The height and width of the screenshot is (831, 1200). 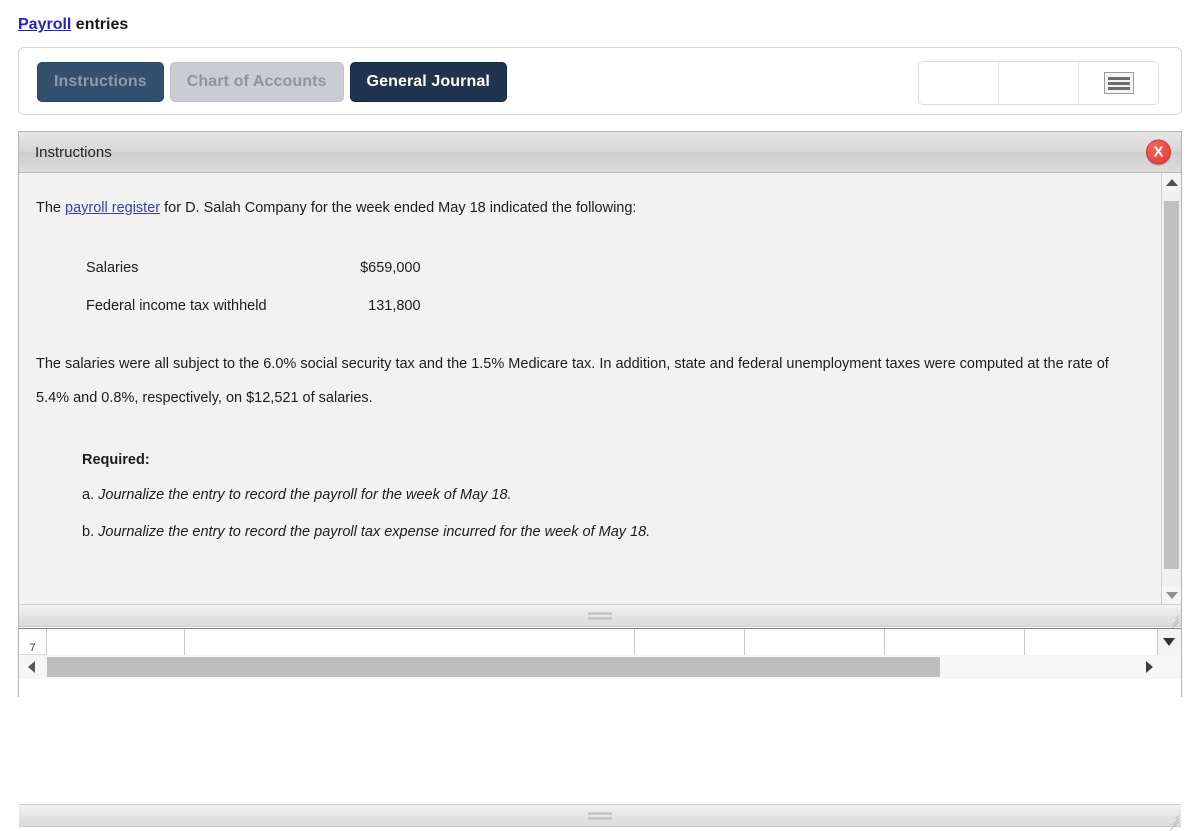 What do you see at coordinates (815, 642) in the screenshot?
I see `grid-cell-debit` at bounding box center [815, 642].